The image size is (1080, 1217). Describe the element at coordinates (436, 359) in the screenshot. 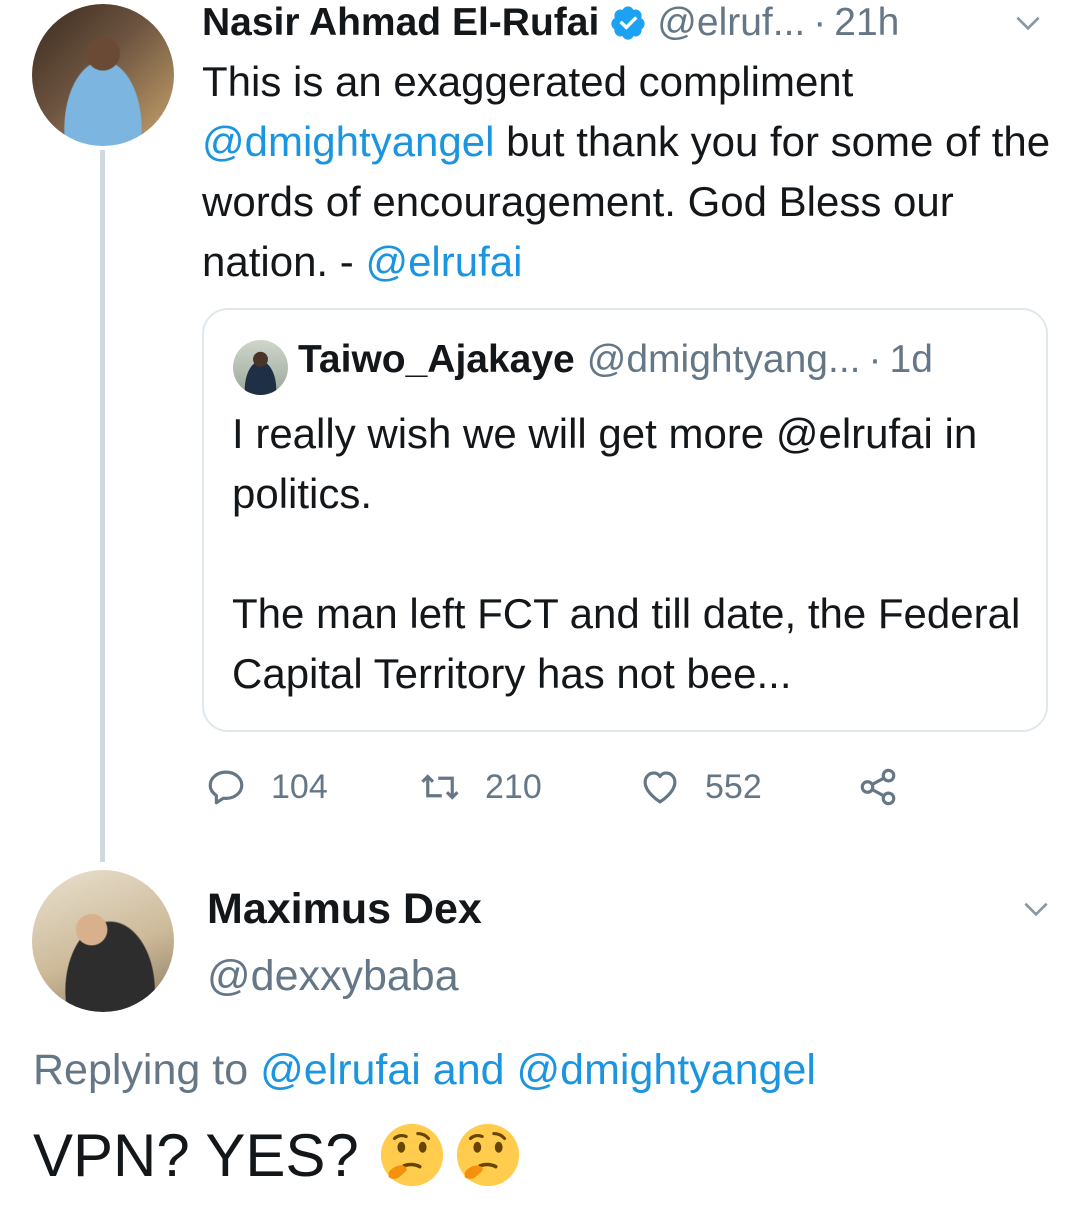

I see `quoted-author-name: Taiwo_Ajakaye` at that location.